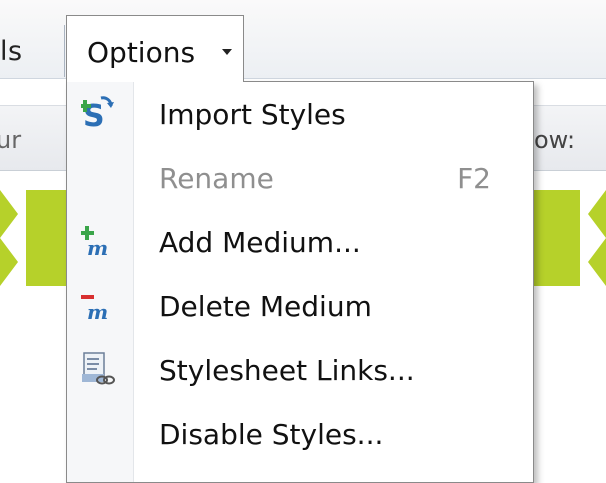 This screenshot has height=483, width=606. I want to click on menu-item-delete-medium: m Delete Medium, so click(300, 306).